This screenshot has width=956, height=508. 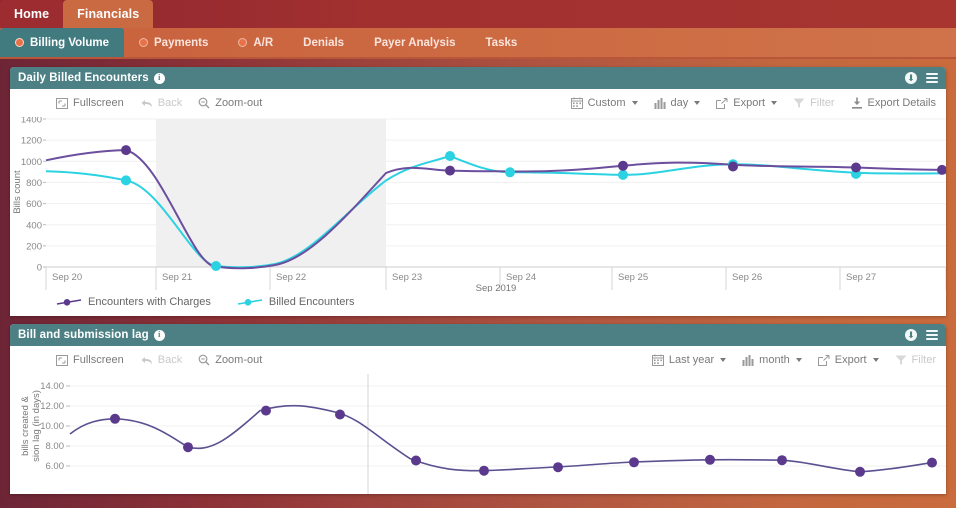 What do you see at coordinates (146, 360) in the screenshot?
I see `back-arrow-icon` at bounding box center [146, 360].